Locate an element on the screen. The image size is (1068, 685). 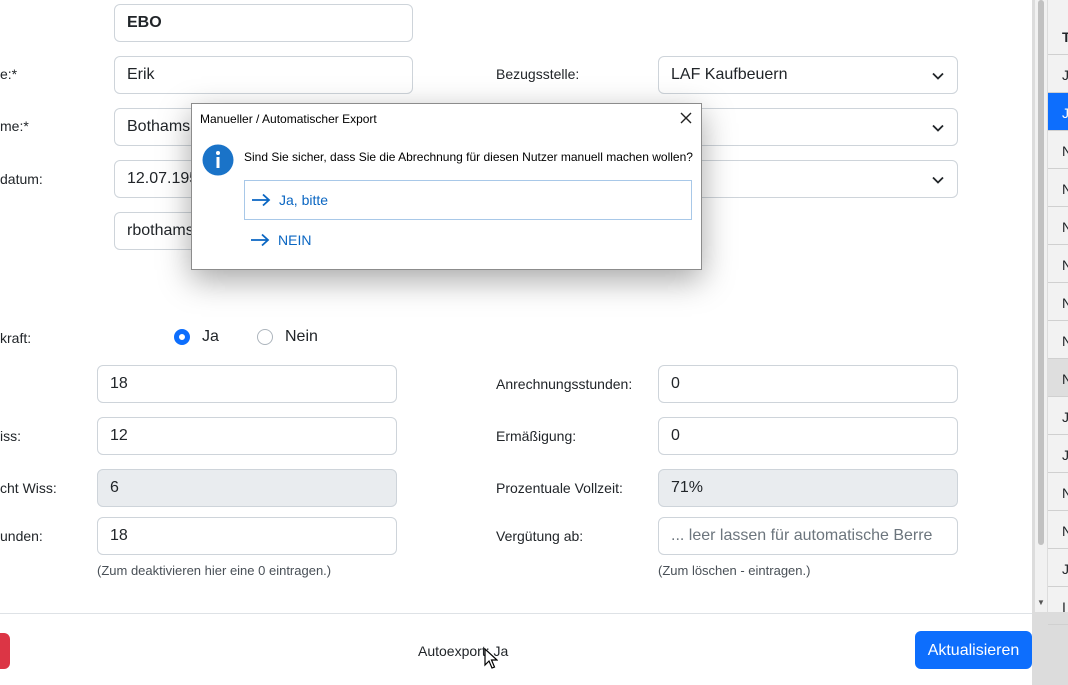
option-yes-label: Ja, bitte is located at coordinates (304, 200).